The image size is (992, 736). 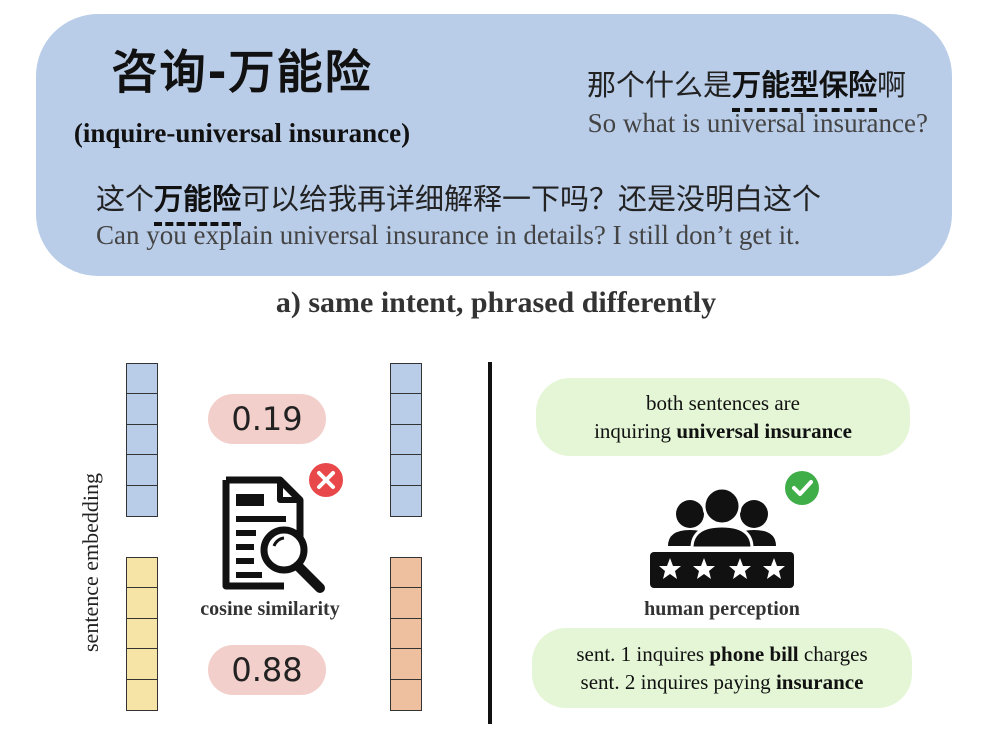 What do you see at coordinates (242, 72) in the screenshot?
I see `intent-label-chinese: 咨询-万能险` at bounding box center [242, 72].